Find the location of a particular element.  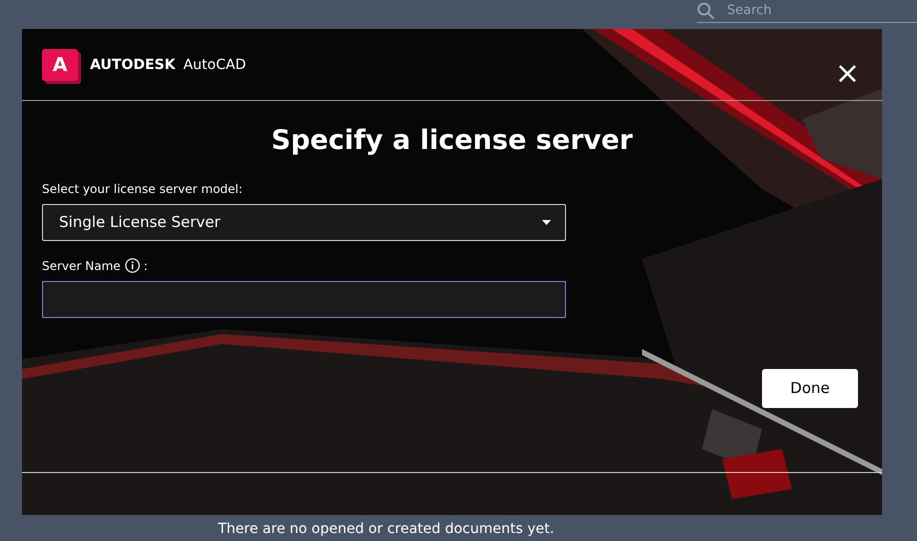

dialog-title: Specify a license server is located at coordinates (452, 141).